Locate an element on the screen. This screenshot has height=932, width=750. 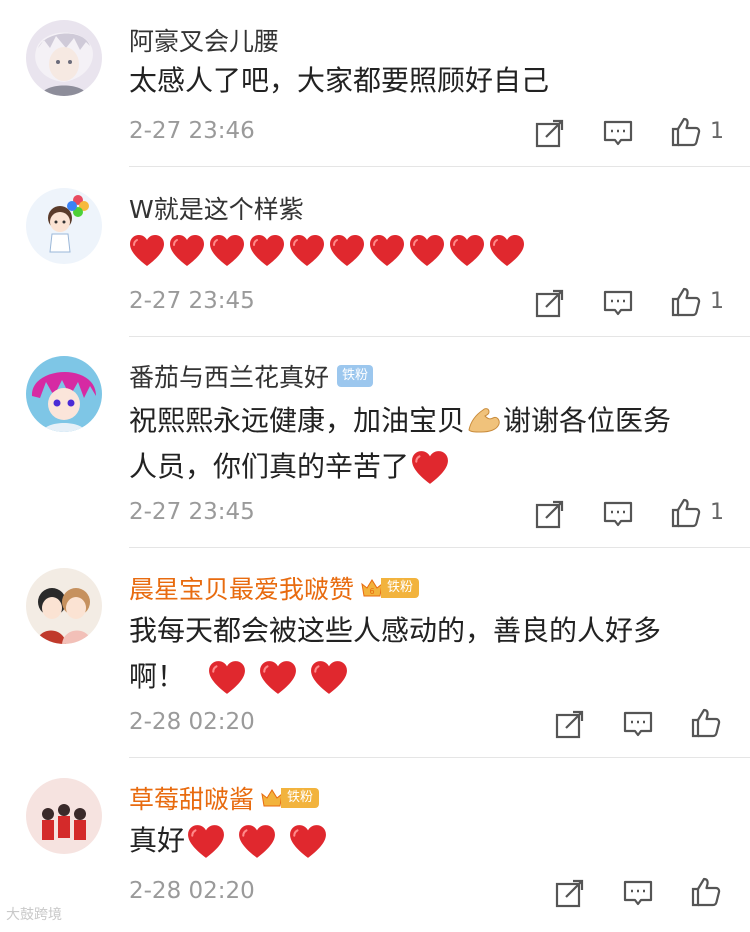
fan-badge: 6 铁粉 is located at coordinates (390, 588).